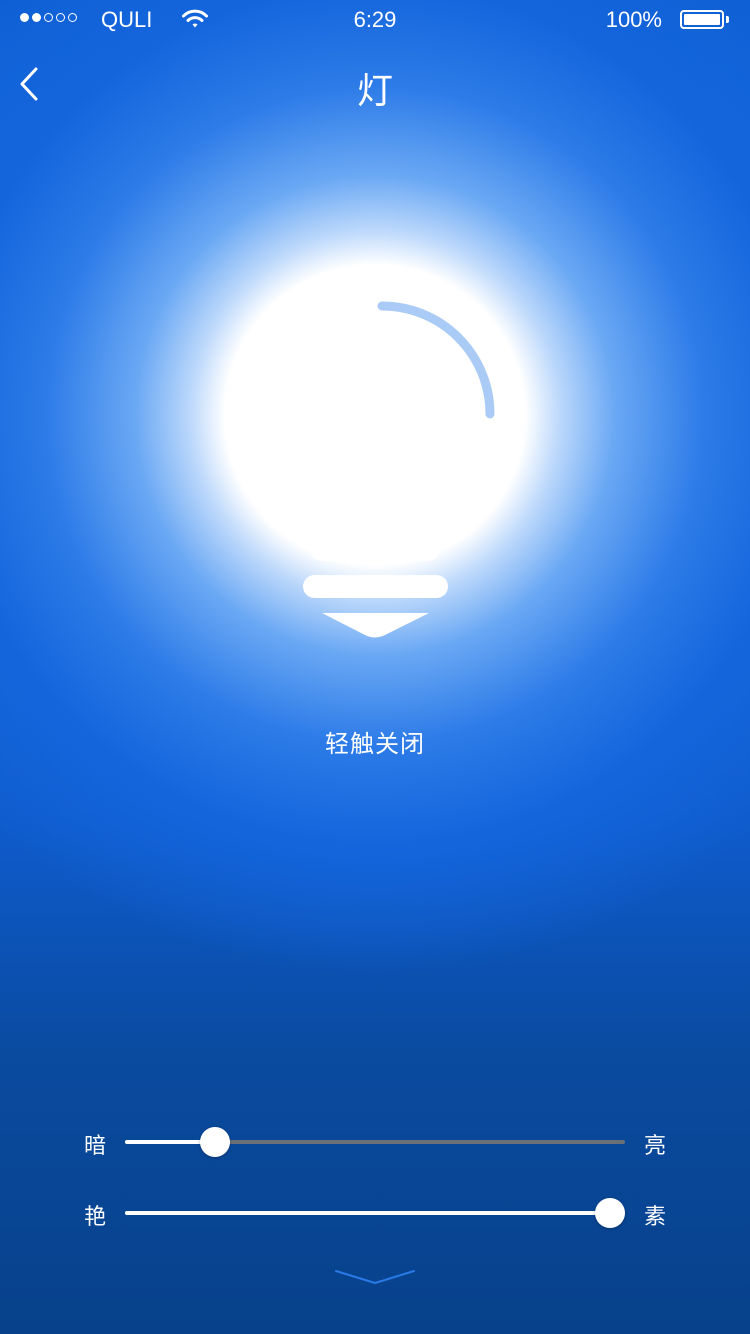 The width and height of the screenshot is (750, 1334). What do you see at coordinates (702, 19) in the screenshot?
I see `battery-icon` at bounding box center [702, 19].